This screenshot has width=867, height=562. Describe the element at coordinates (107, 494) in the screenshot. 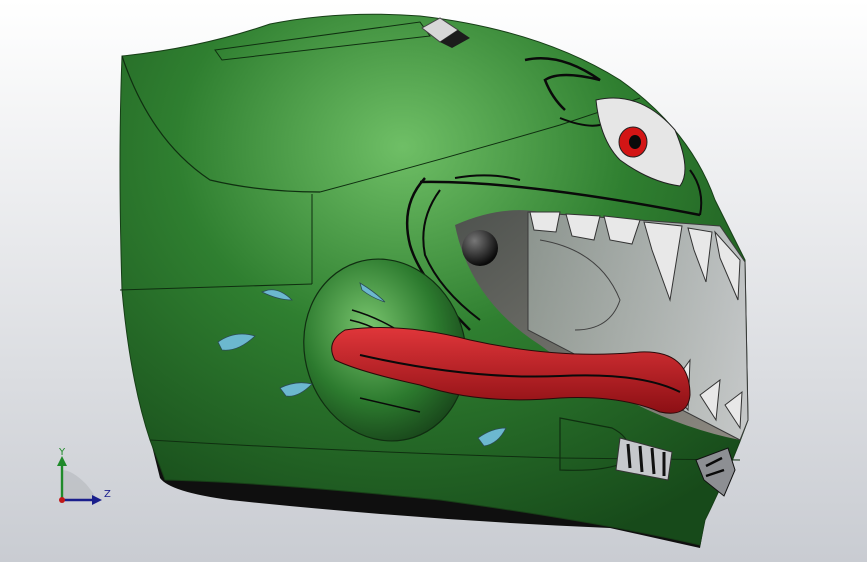

I see `triad-z-label: Z` at that location.